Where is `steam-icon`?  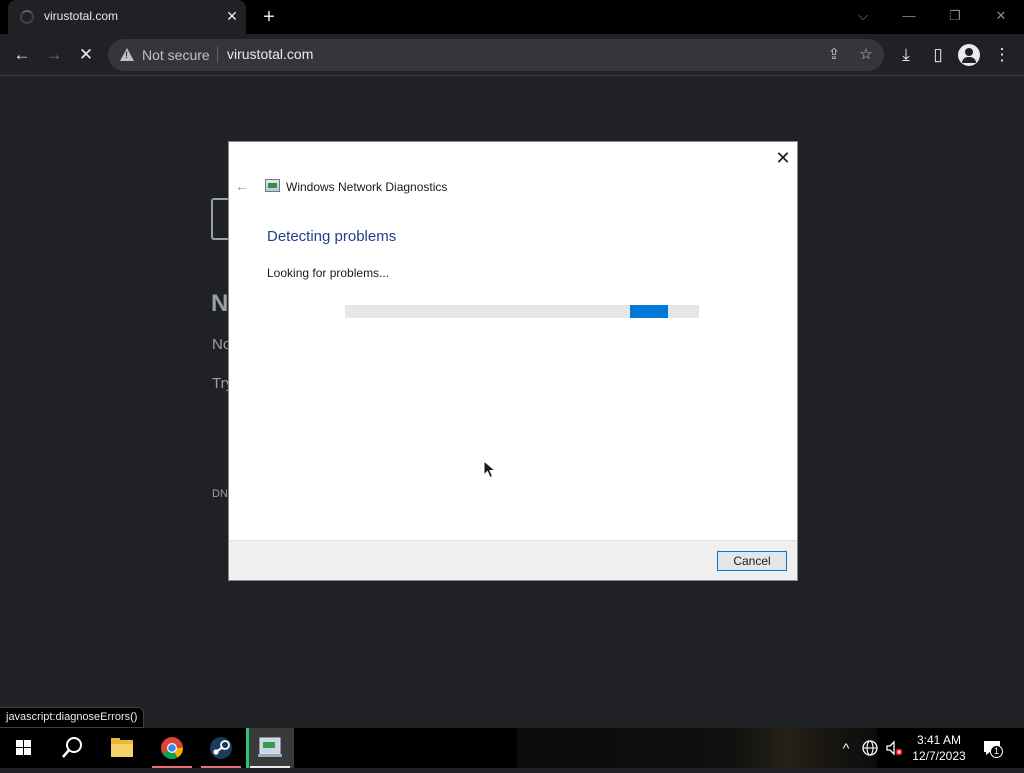
steam-icon is located at coordinates (221, 748).